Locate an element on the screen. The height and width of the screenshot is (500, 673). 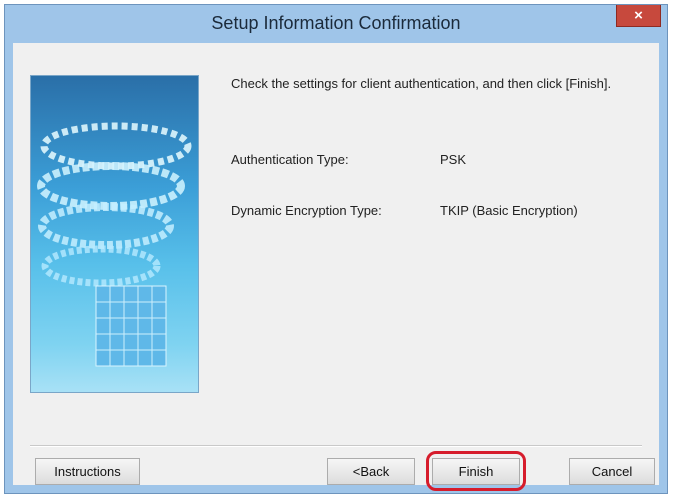
close-icon: × is located at coordinates (638, 15).